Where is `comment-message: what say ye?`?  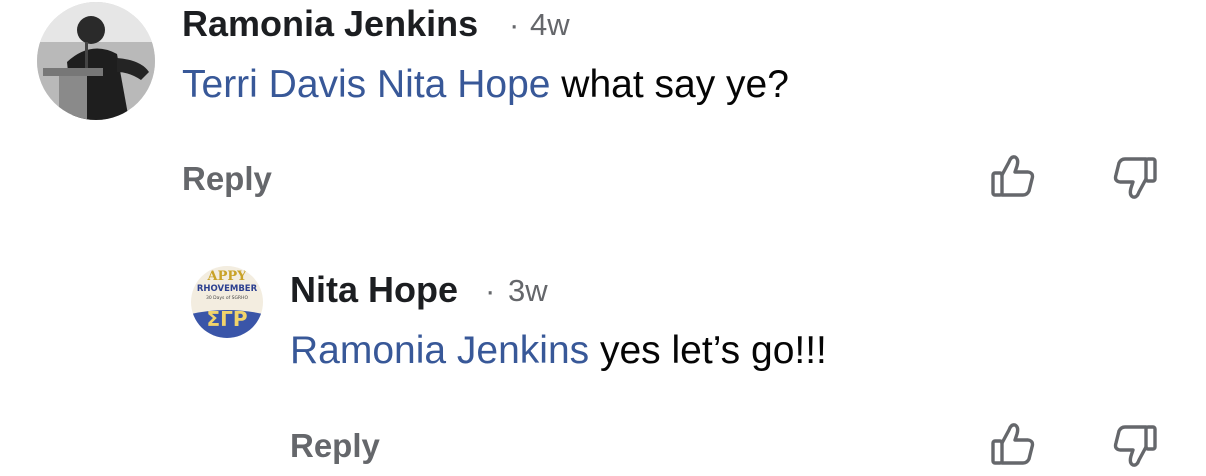 comment-message: what say ye? is located at coordinates (669, 84).